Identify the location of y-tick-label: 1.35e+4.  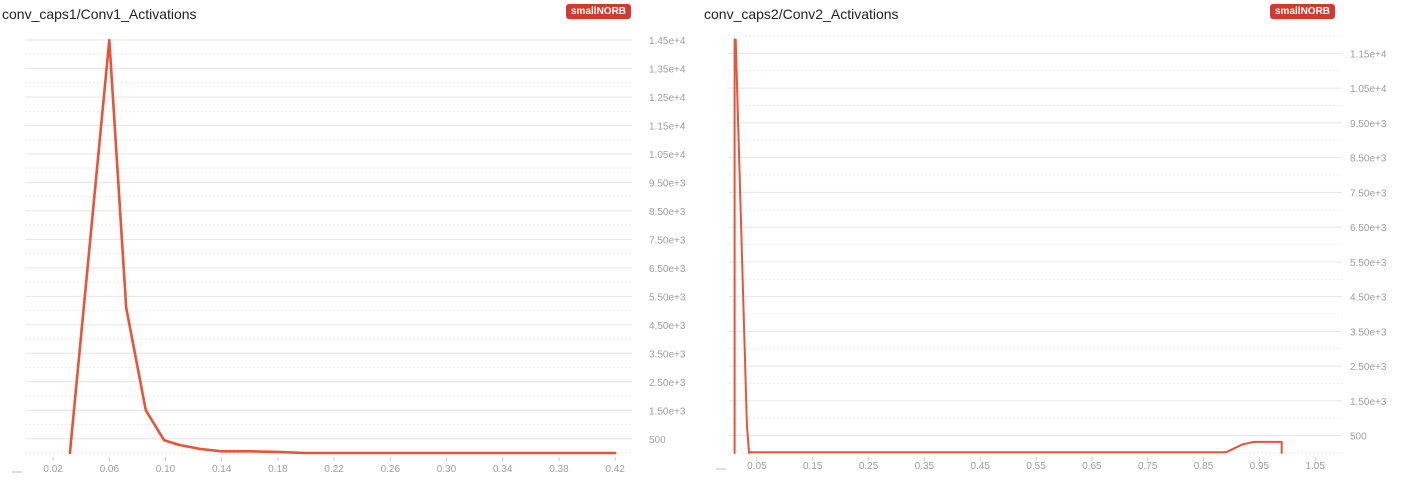
(667, 69).